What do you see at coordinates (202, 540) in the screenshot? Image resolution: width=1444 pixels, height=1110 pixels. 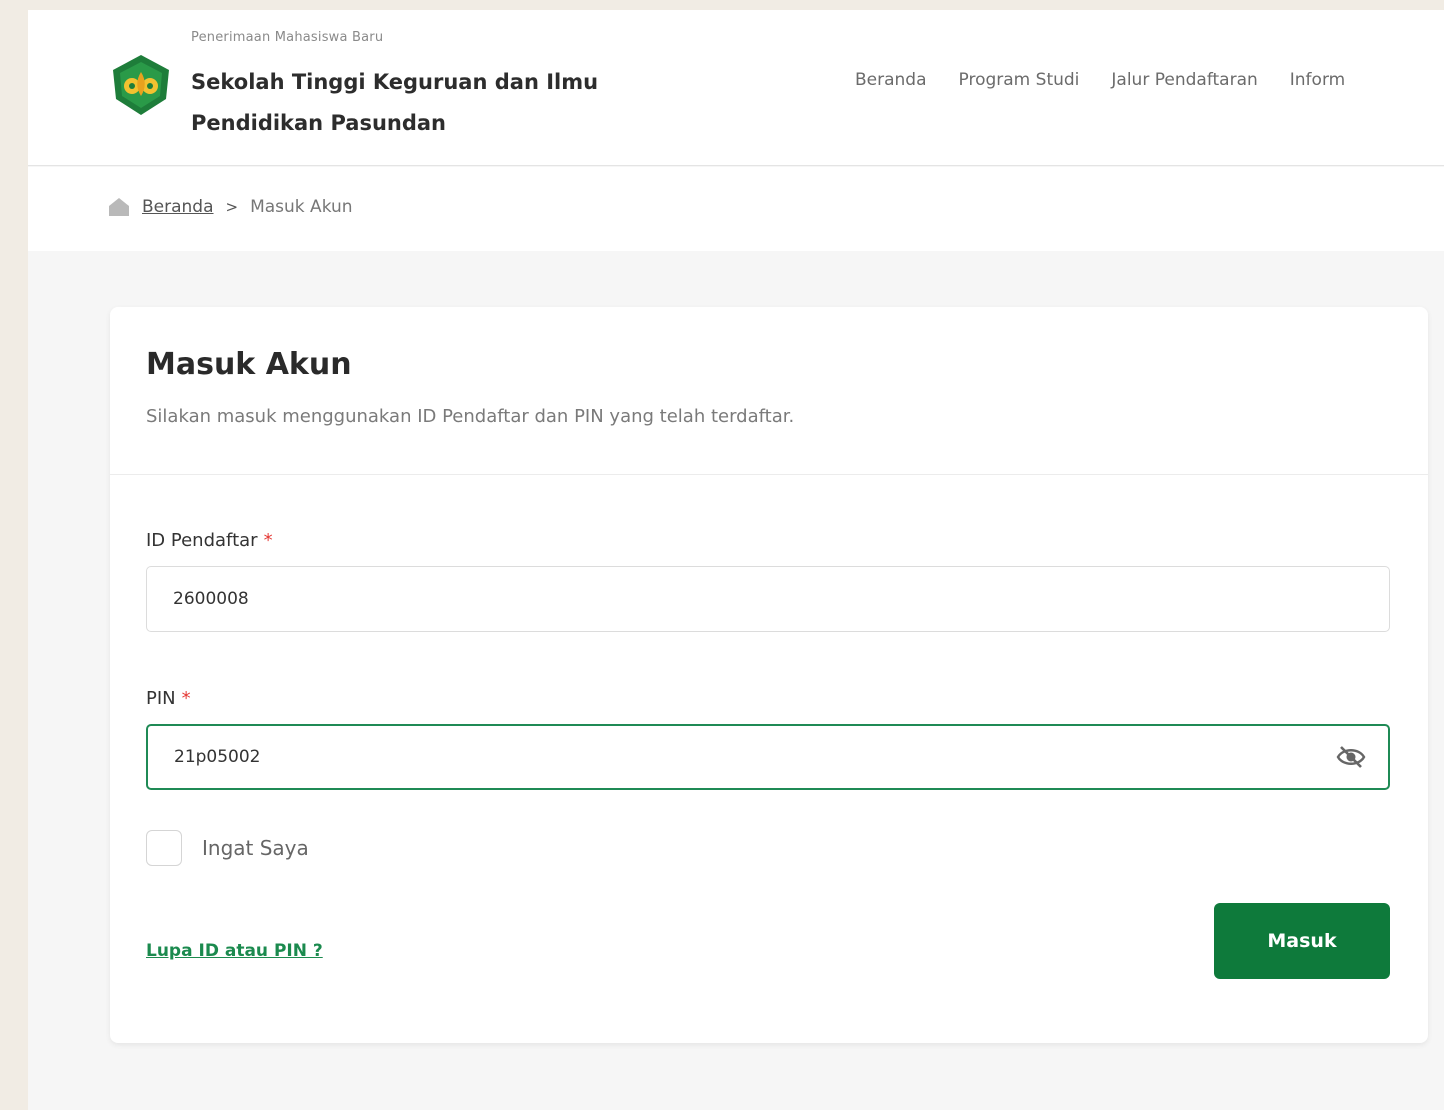 I see `id-pendaftar-label-text: ID Pendaftar` at bounding box center [202, 540].